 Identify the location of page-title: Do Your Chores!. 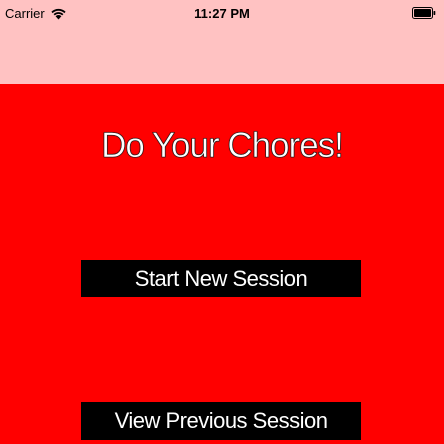
(222, 146).